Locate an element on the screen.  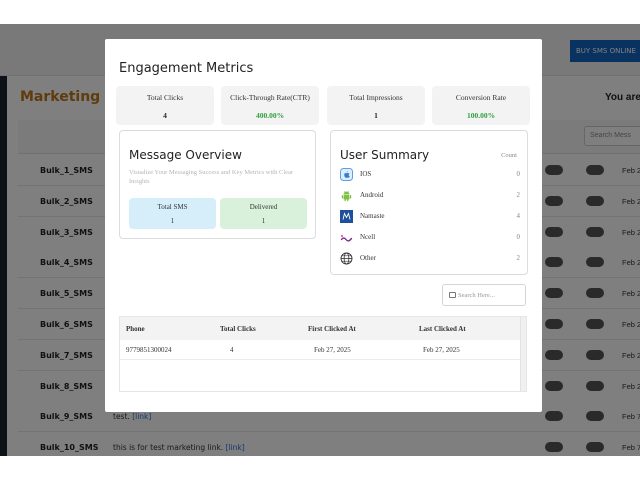
header-last-clicked: Last Clicked At is located at coordinates (442, 329).